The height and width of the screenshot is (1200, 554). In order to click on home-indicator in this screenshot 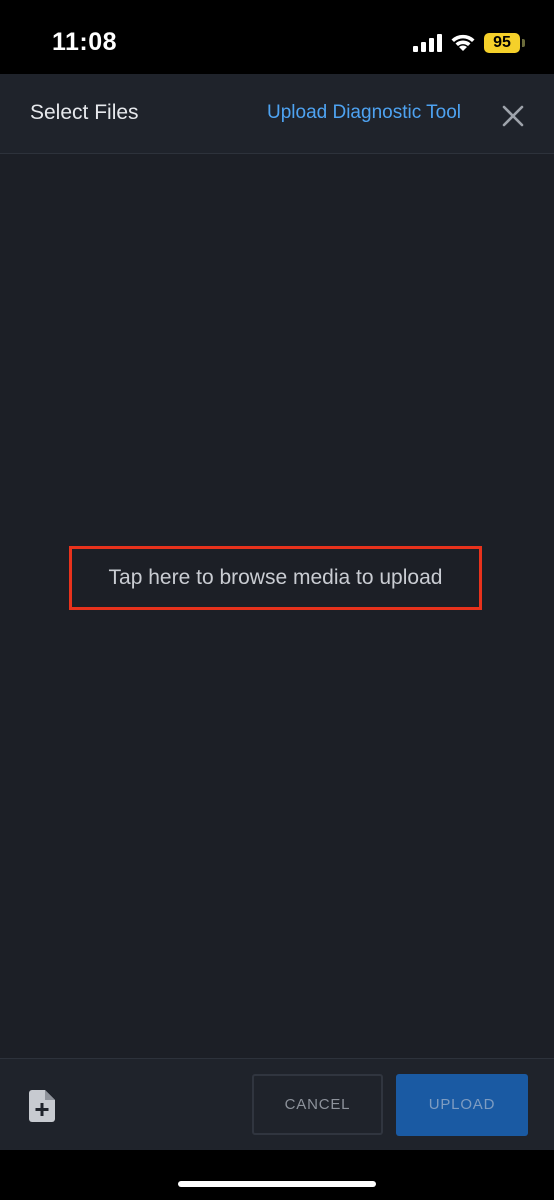, I will do `click(277, 1184)`.